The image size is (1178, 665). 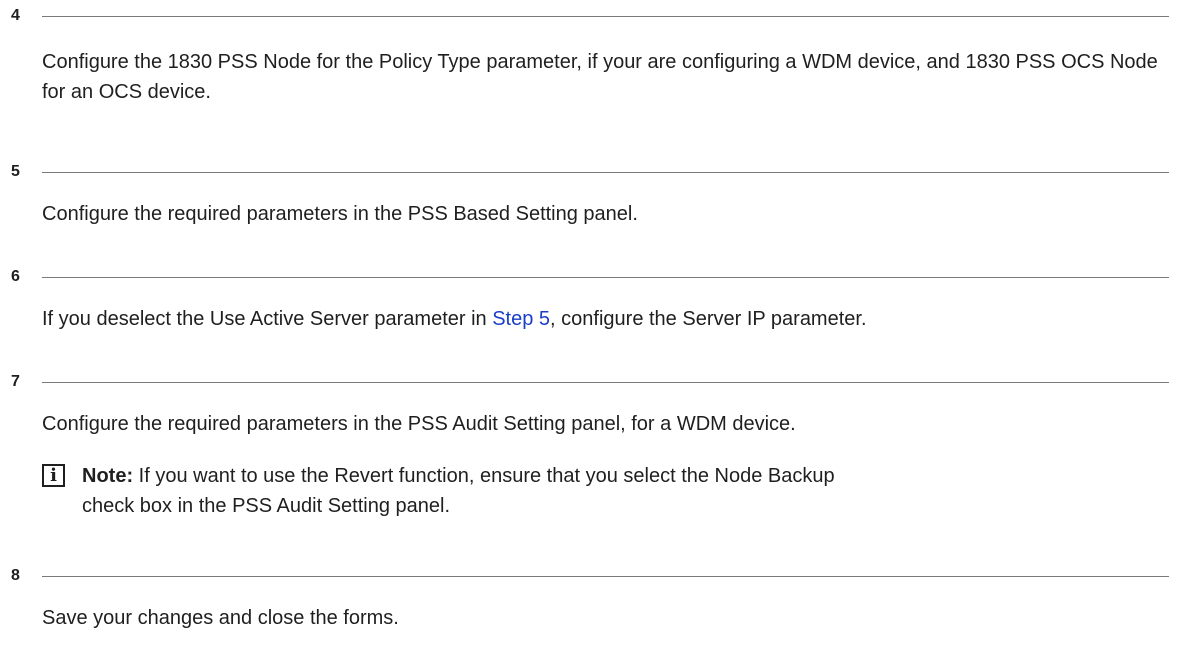 What do you see at coordinates (15, 276) in the screenshot?
I see `step-number: 6` at bounding box center [15, 276].